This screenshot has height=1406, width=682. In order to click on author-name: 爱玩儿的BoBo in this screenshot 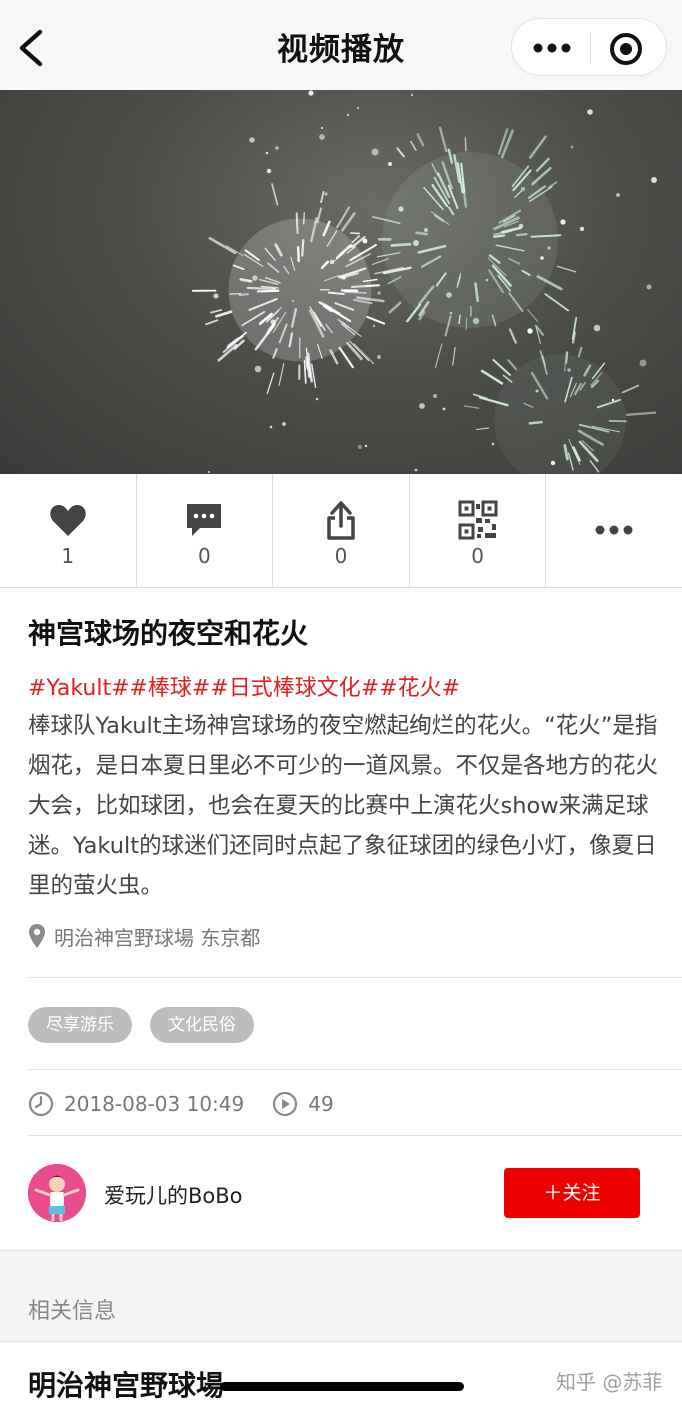, I will do `click(173, 1195)`.